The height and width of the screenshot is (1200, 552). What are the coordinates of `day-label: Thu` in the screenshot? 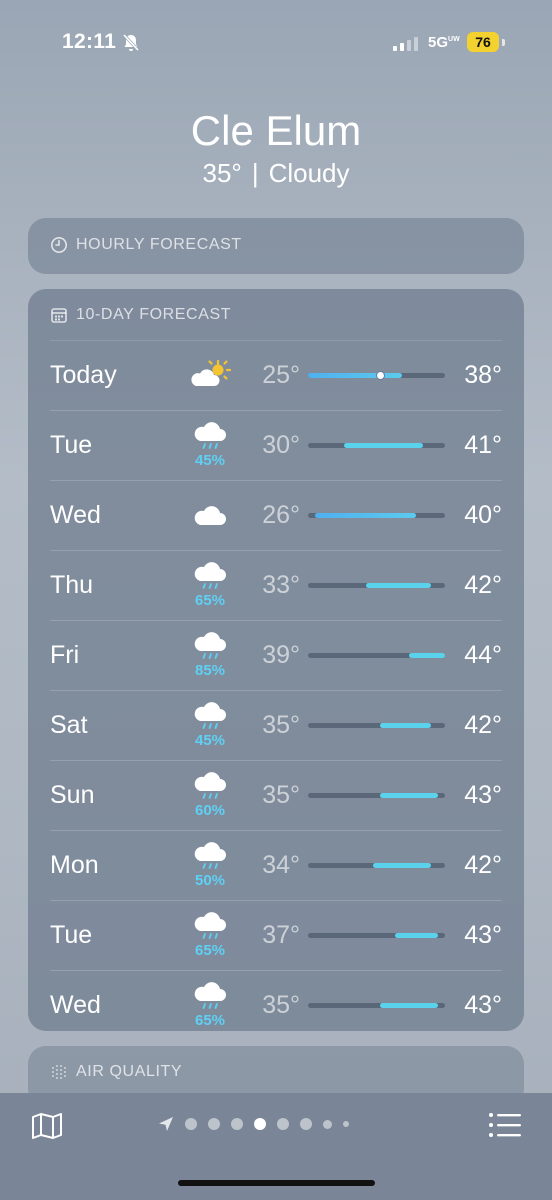 It's located at (72, 585).